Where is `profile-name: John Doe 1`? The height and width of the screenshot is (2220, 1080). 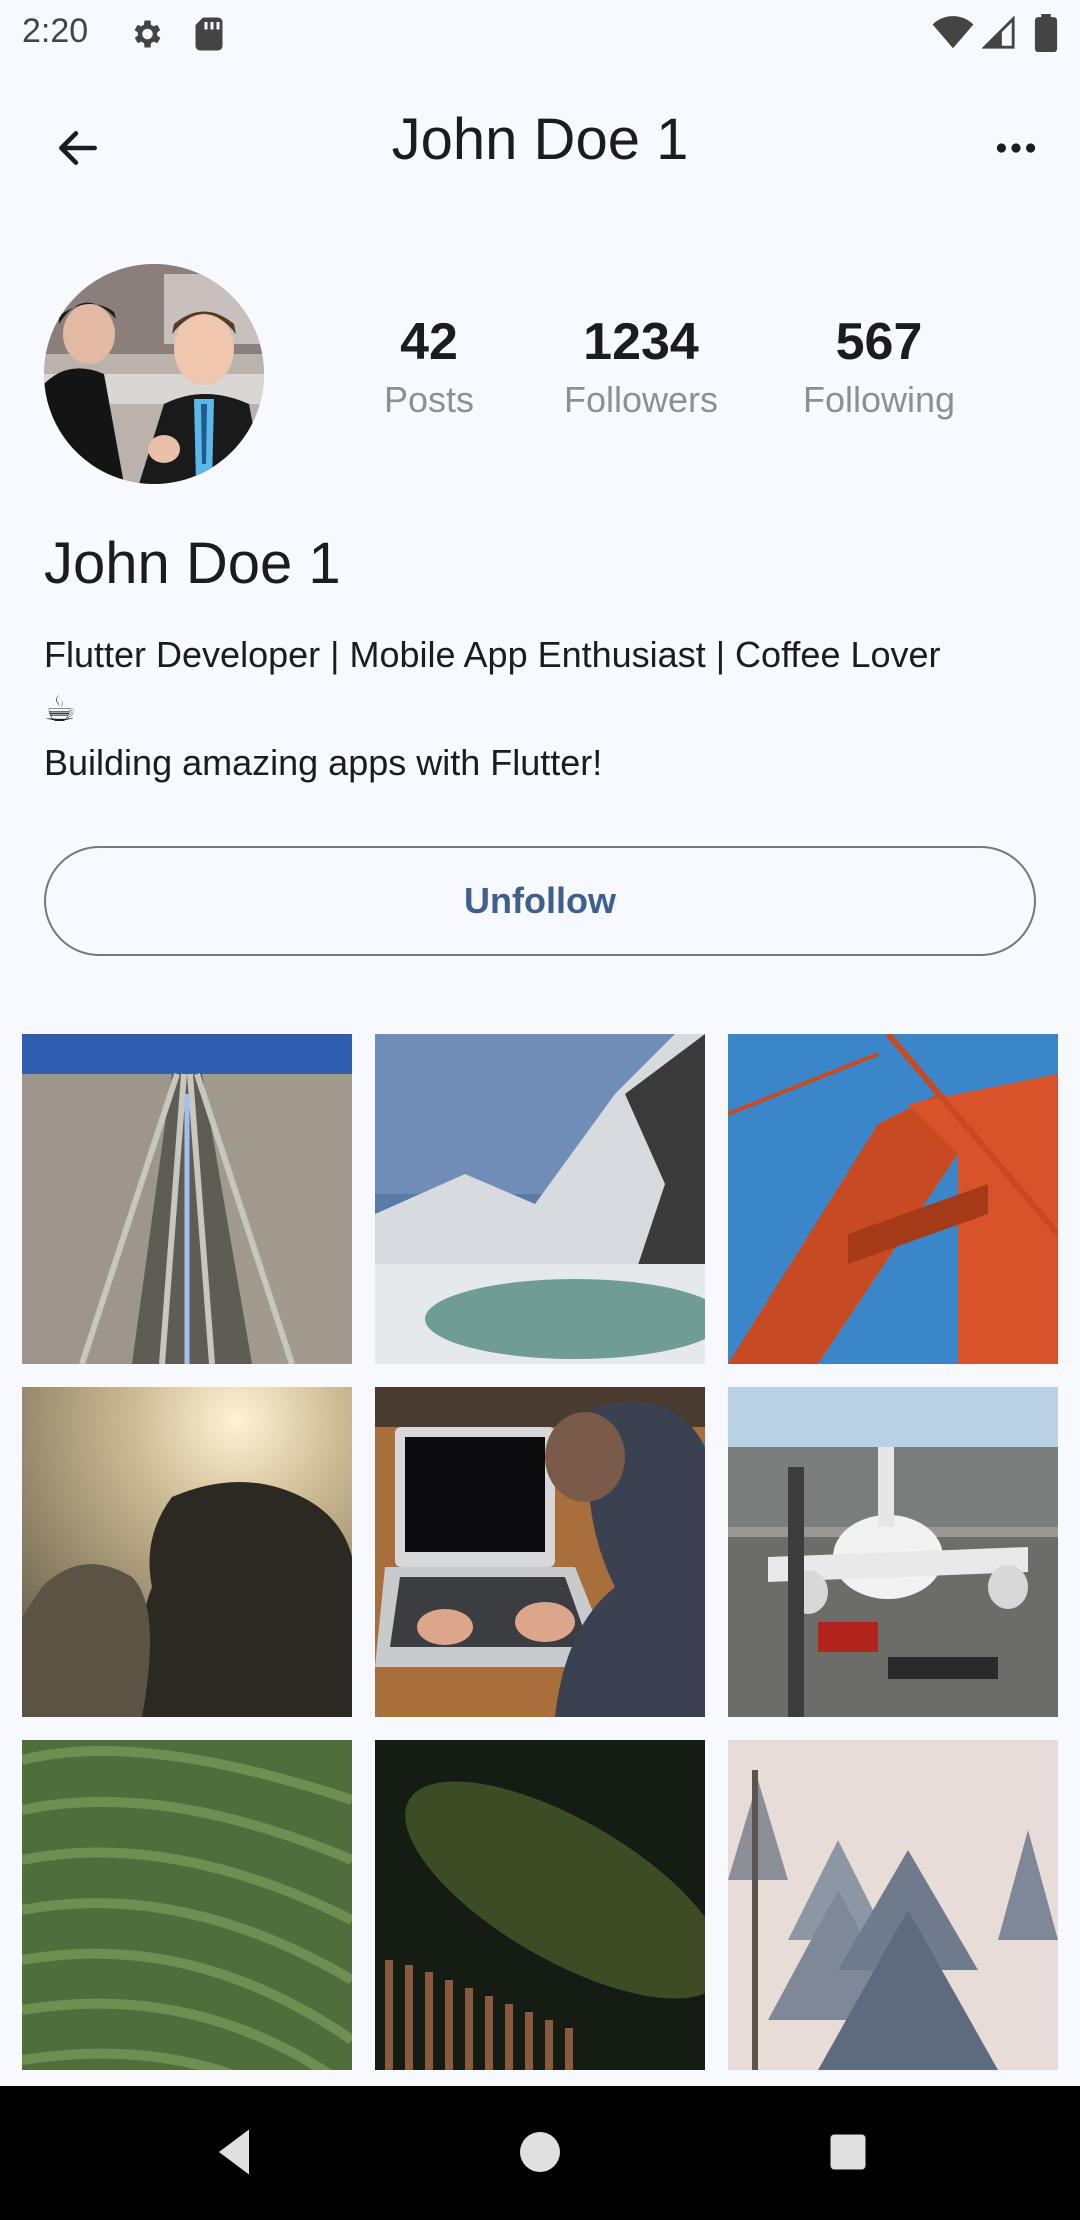 profile-name: John Doe 1 is located at coordinates (192, 563).